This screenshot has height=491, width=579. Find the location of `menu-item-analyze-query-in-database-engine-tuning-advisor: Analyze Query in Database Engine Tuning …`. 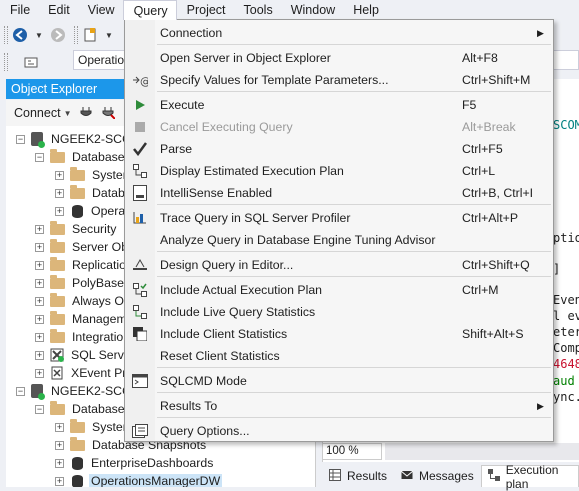

menu-item-analyze-query-in-database-engine-tuning-advisor: Analyze Query in Database Engine Tuning … is located at coordinates (339, 240).